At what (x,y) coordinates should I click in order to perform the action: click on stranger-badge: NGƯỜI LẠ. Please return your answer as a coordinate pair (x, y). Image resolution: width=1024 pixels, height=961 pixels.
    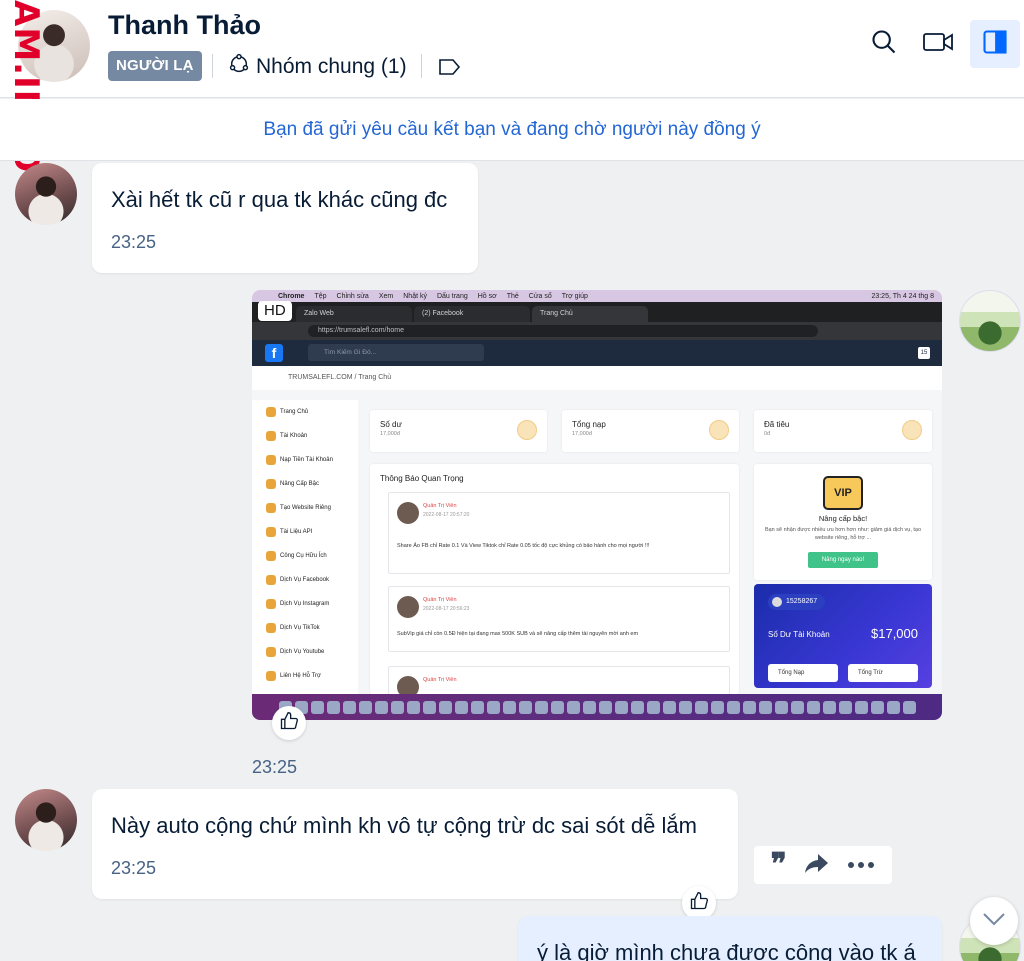
    Looking at the image, I should click on (155, 66).